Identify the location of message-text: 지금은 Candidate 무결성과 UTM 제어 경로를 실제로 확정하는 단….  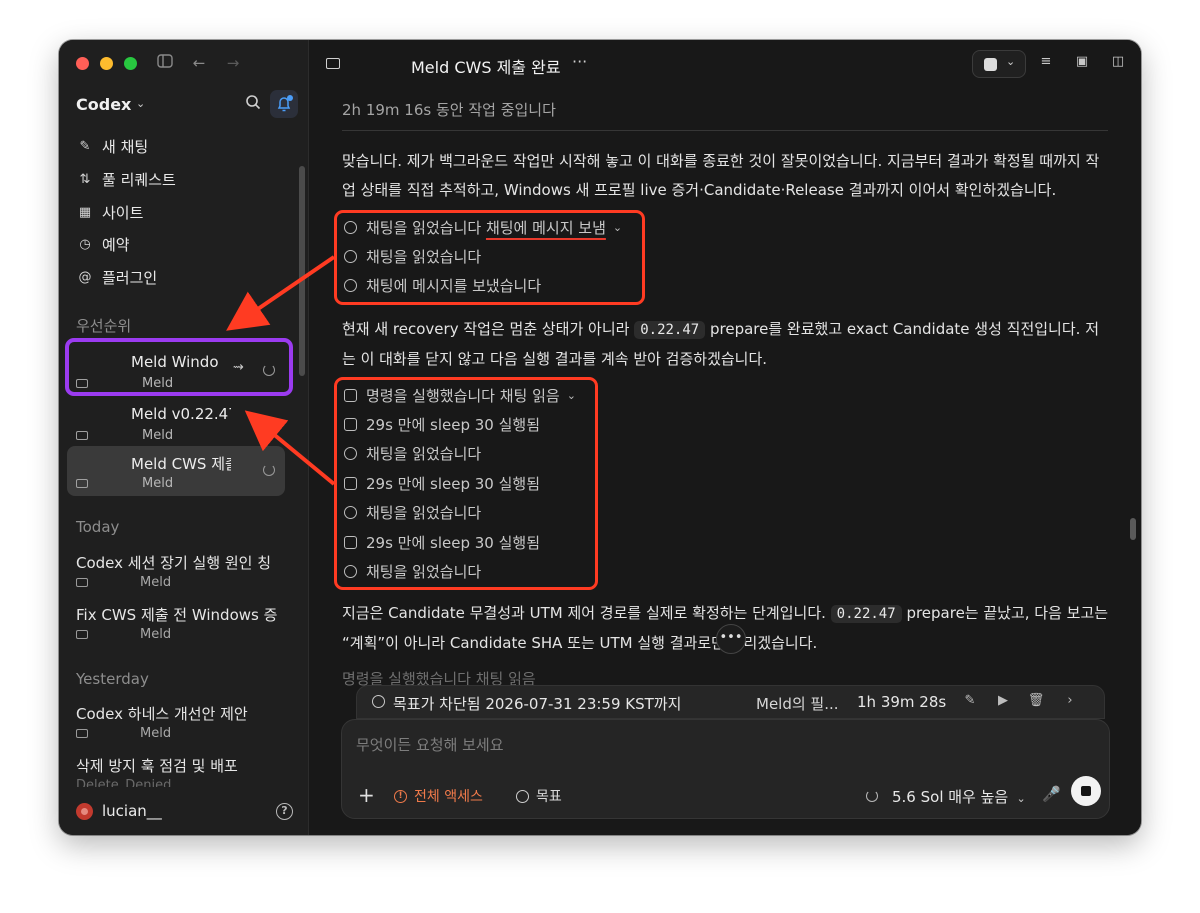
(586, 613).